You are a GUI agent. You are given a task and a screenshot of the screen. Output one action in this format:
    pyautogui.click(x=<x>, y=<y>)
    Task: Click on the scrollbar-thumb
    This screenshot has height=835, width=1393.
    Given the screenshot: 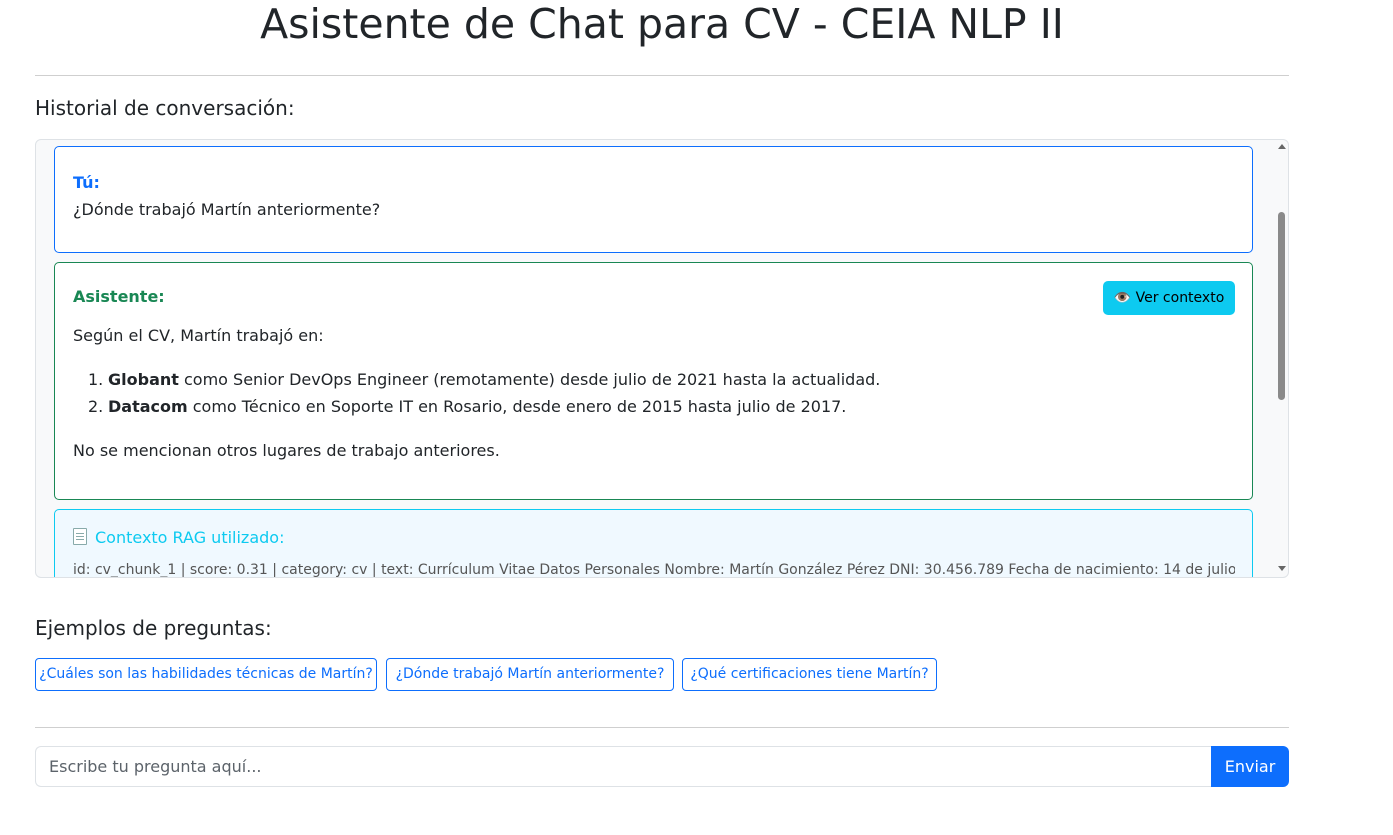 What is the action you would take?
    pyautogui.click(x=1281, y=306)
    